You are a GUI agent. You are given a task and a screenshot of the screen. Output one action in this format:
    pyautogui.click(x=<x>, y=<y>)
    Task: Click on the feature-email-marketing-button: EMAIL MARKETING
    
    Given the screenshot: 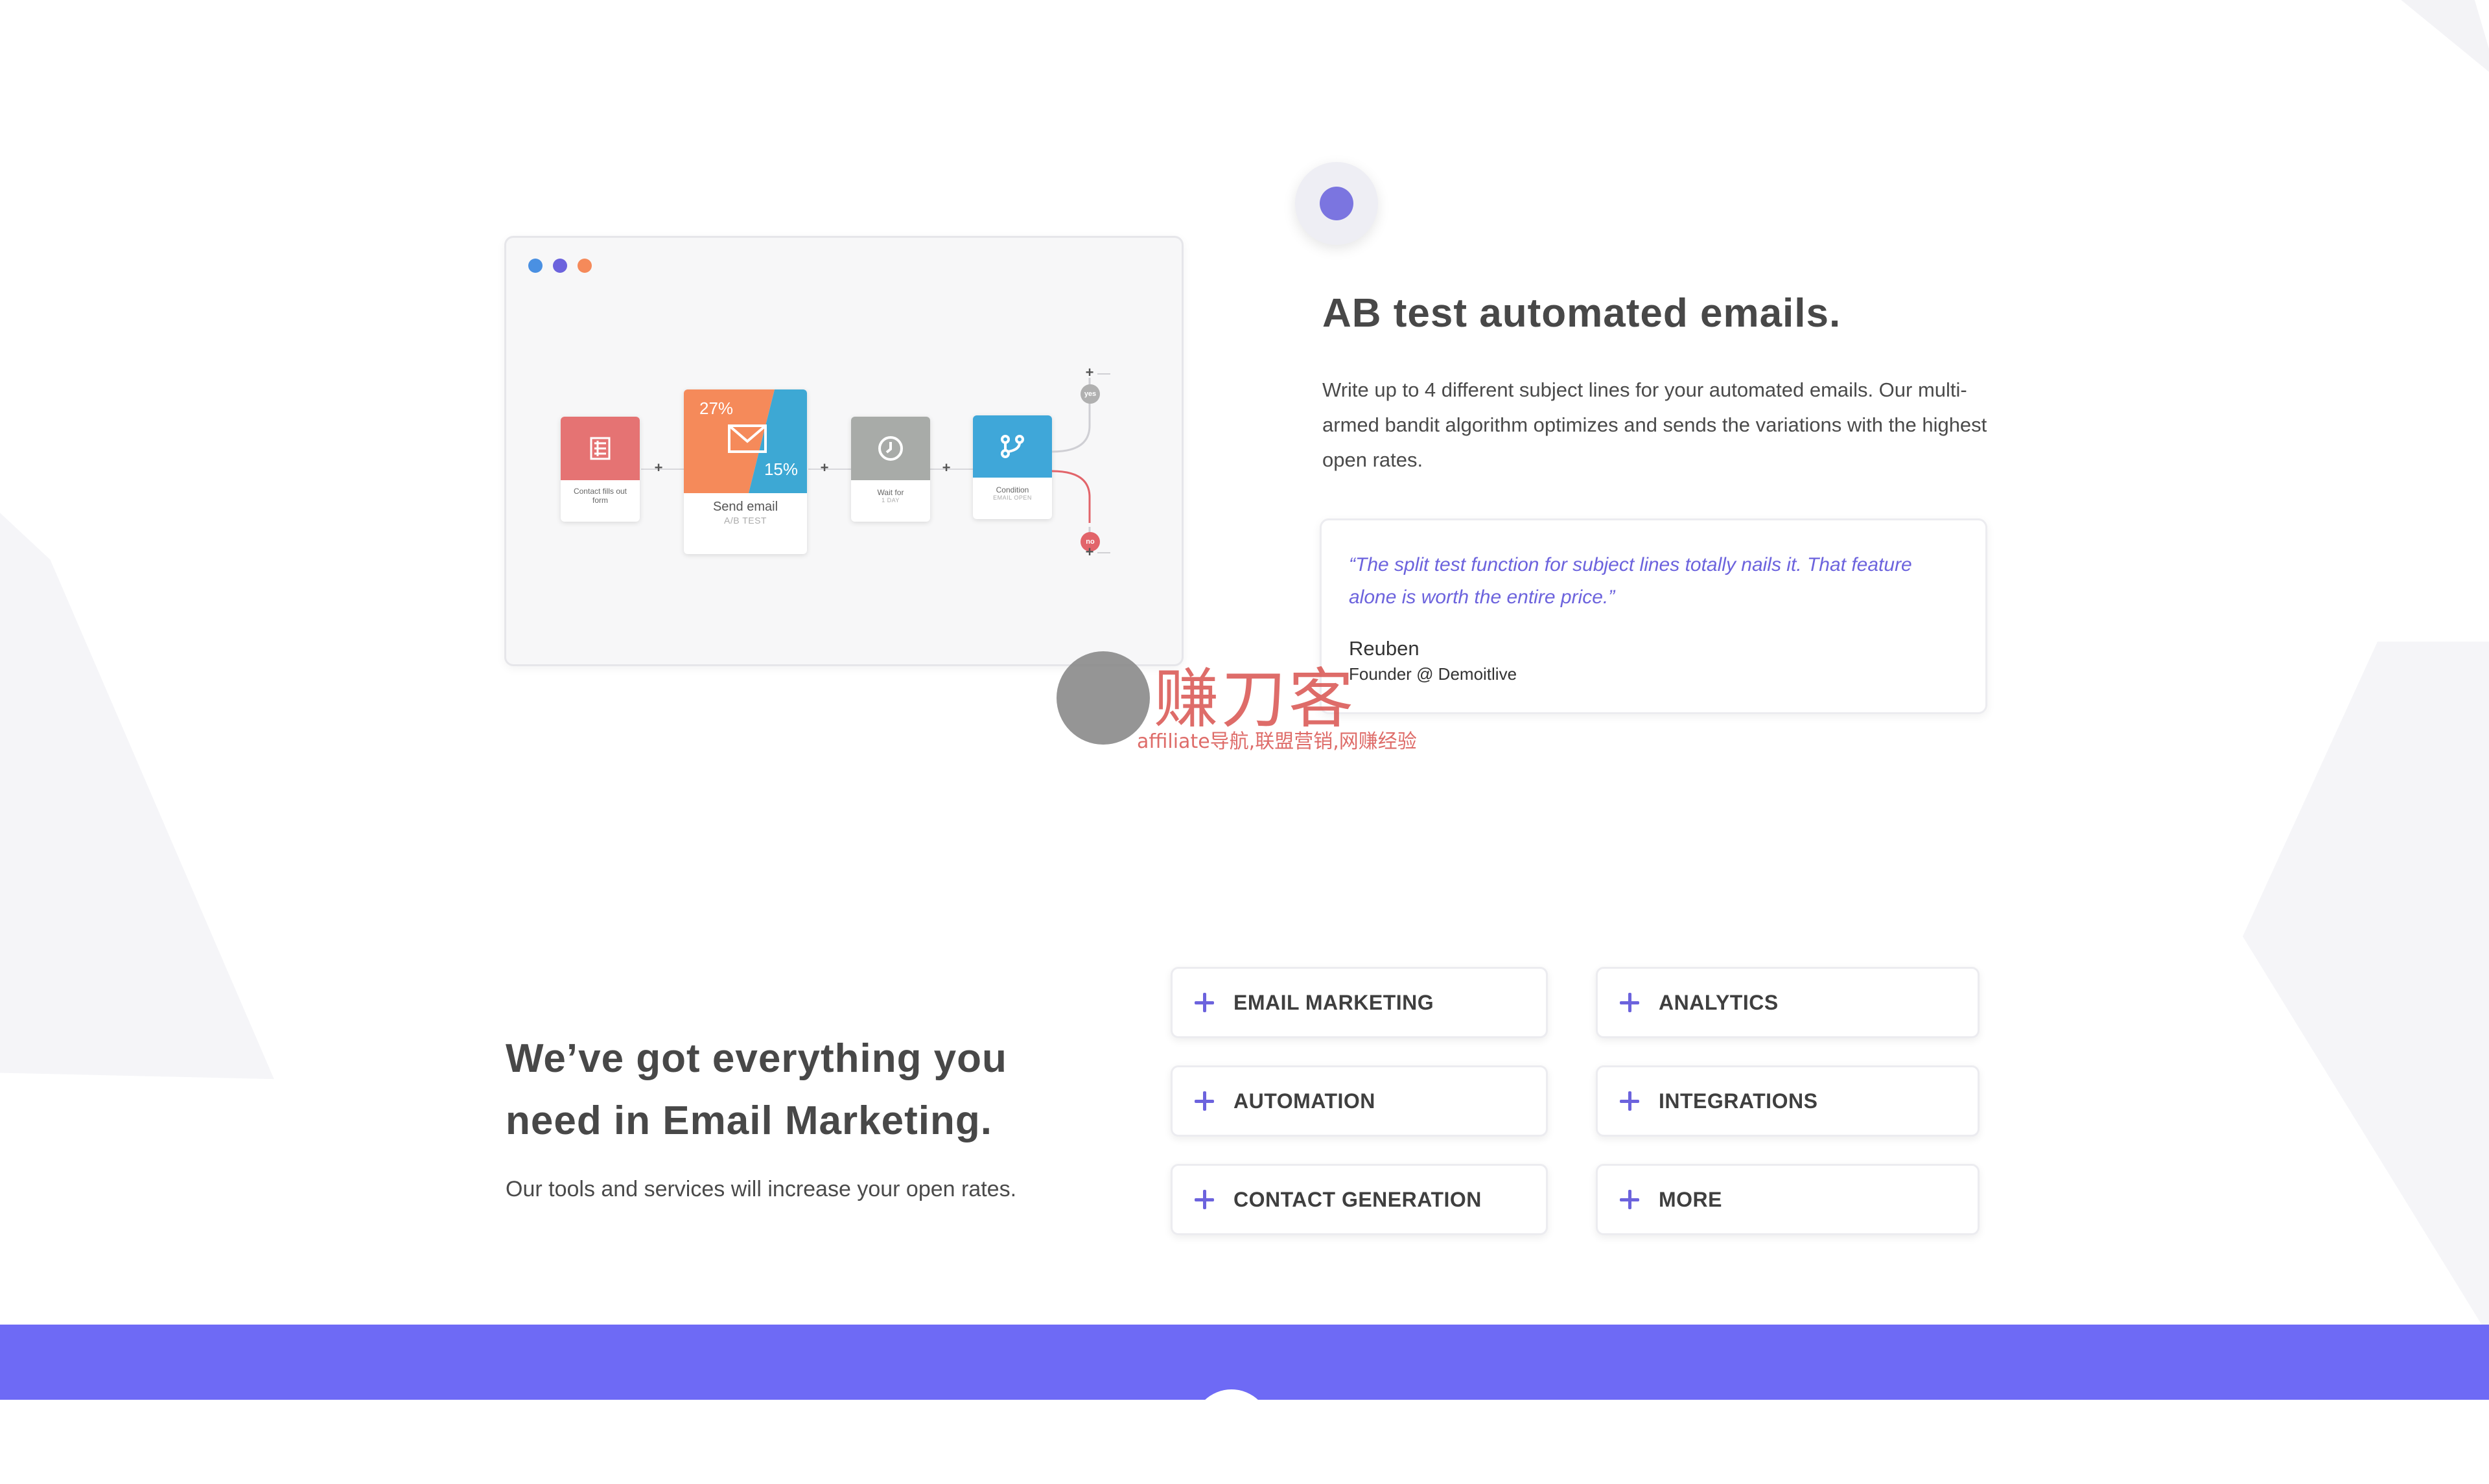 What is the action you would take?
    pyautogui.click(x=1359, y=1003)
    